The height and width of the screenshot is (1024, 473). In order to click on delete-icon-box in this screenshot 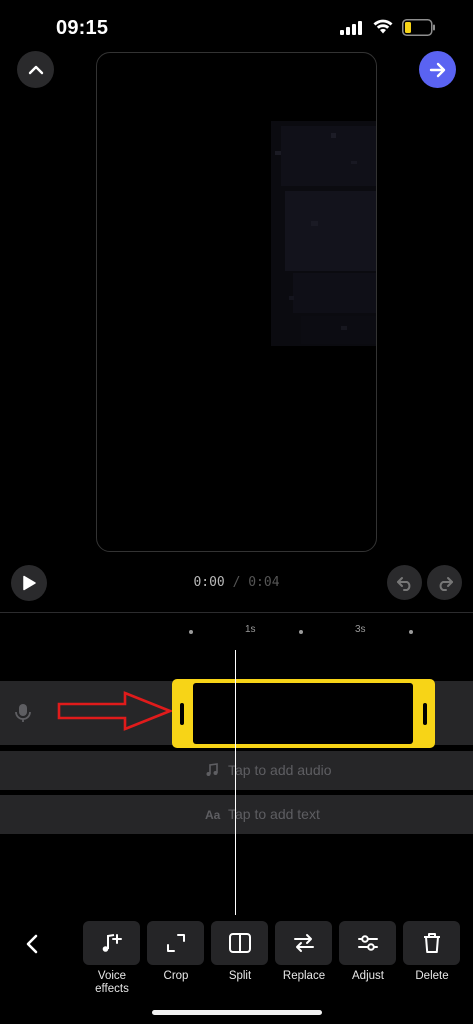, I will do `click(431, 943)`.